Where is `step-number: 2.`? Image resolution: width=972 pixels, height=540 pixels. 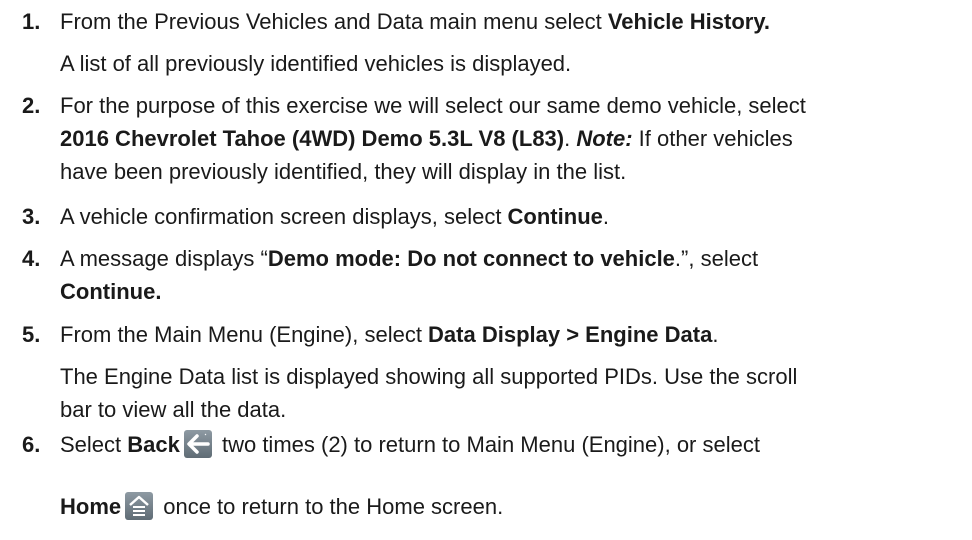 step-number: 2. is located at coordinates (31, 105).